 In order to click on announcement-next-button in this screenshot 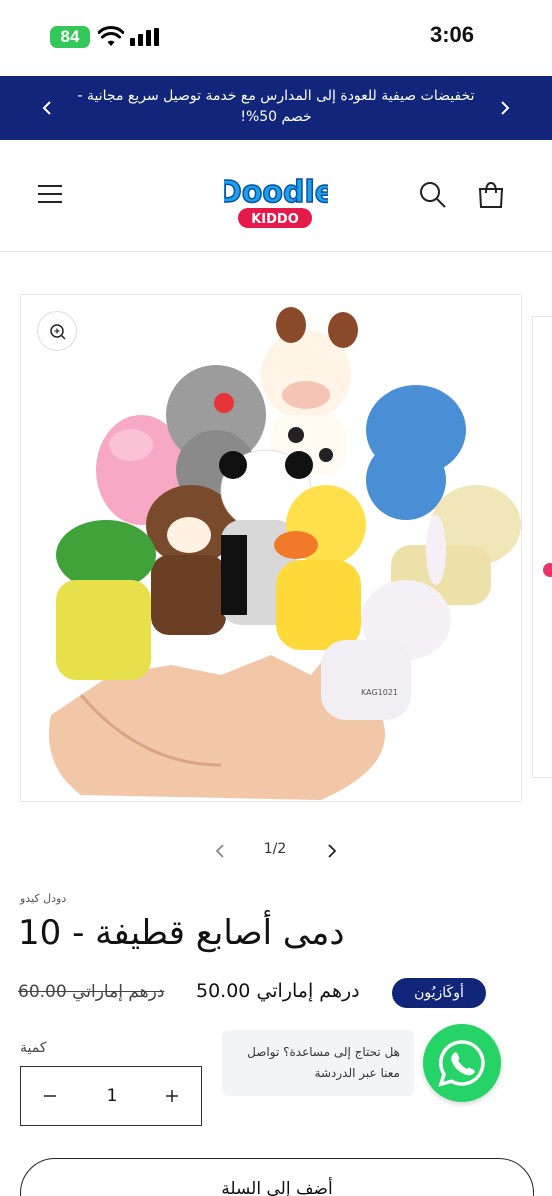, I will do `click(504, 108)`.